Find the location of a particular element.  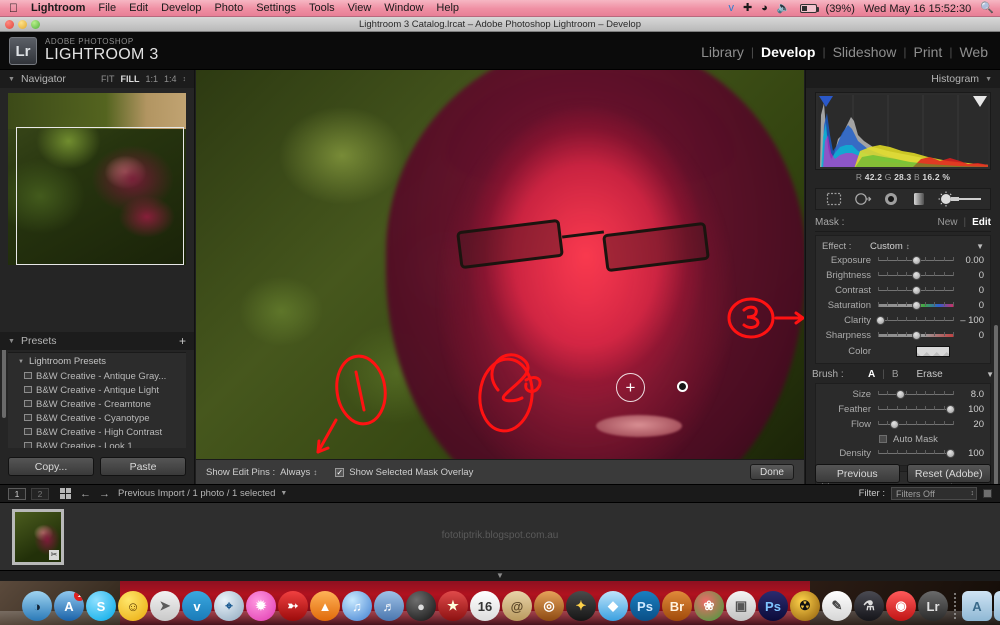

menu-item-help: Help is located at coordinates (447, 8).